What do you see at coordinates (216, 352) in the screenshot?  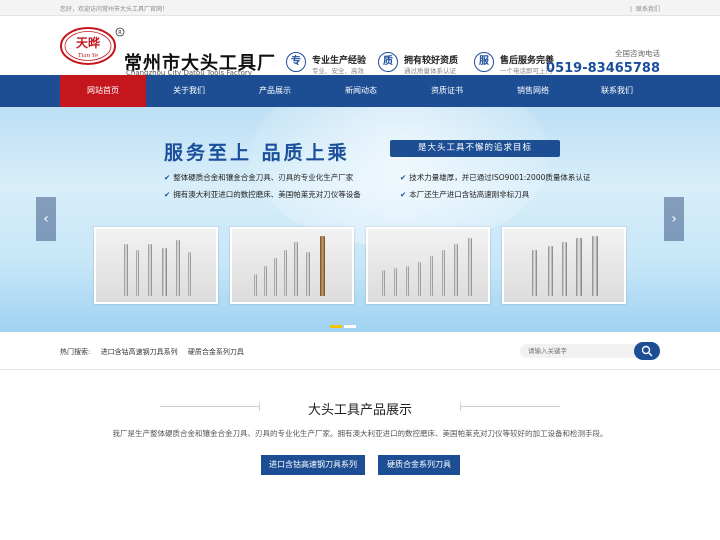 I see `hot-keyword: 硬质合金系列刀具` at bounding box center [216, 352].